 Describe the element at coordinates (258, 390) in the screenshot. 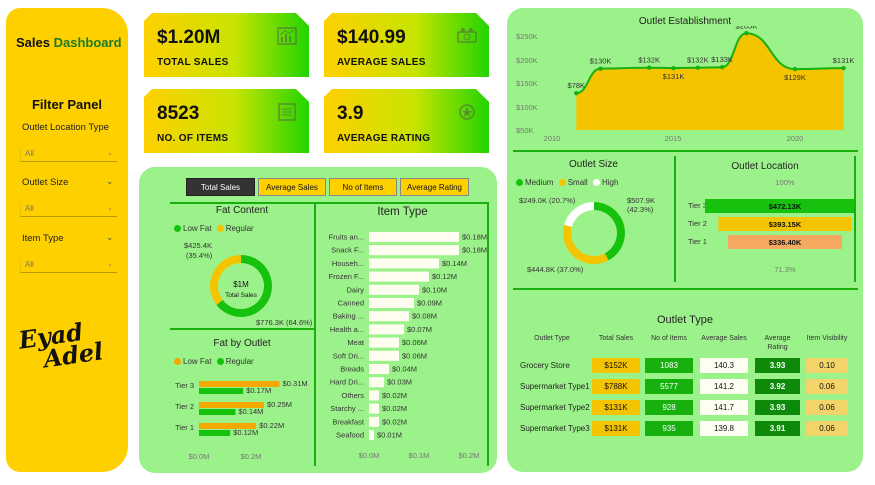

I see `bar-value-label: $0.17M` at that location.